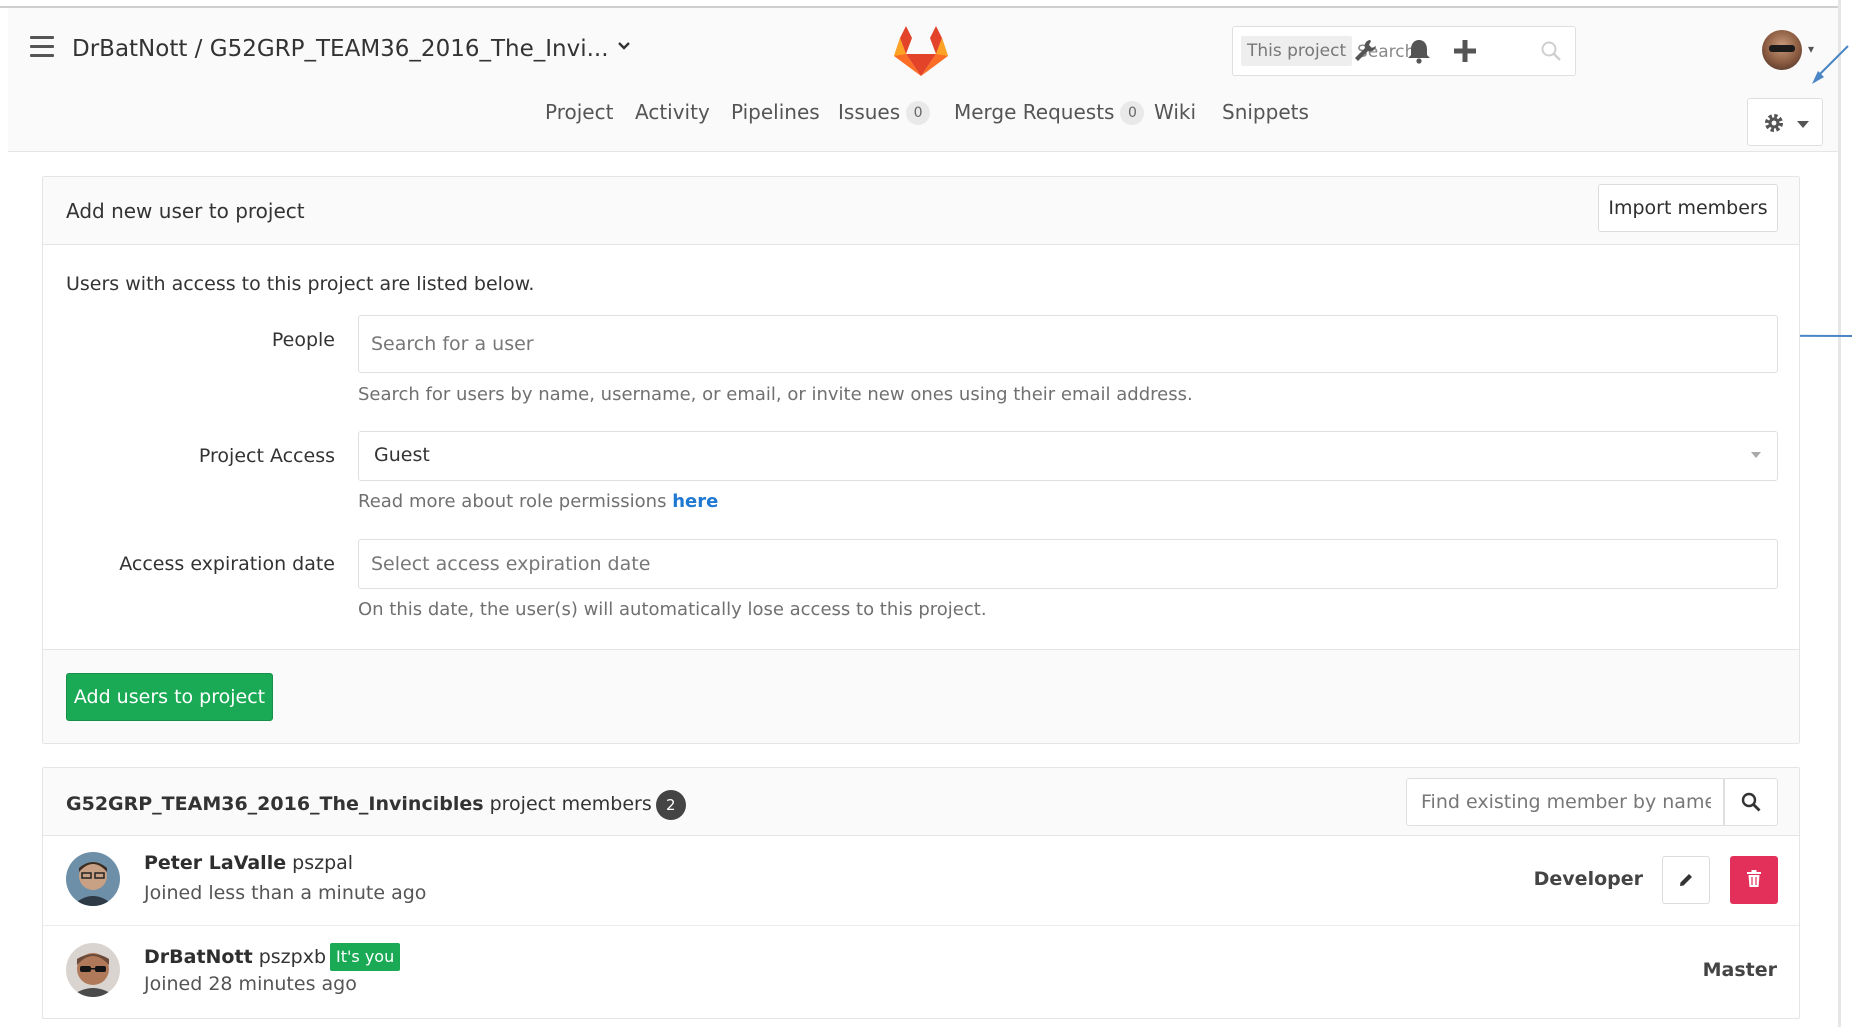 The height and width of the screenshot is (1027, 1852). What do you see at coordinates (1061, 564) in the screenshot?
I see `expiration-date-input` at bounding box center [1061, 564].